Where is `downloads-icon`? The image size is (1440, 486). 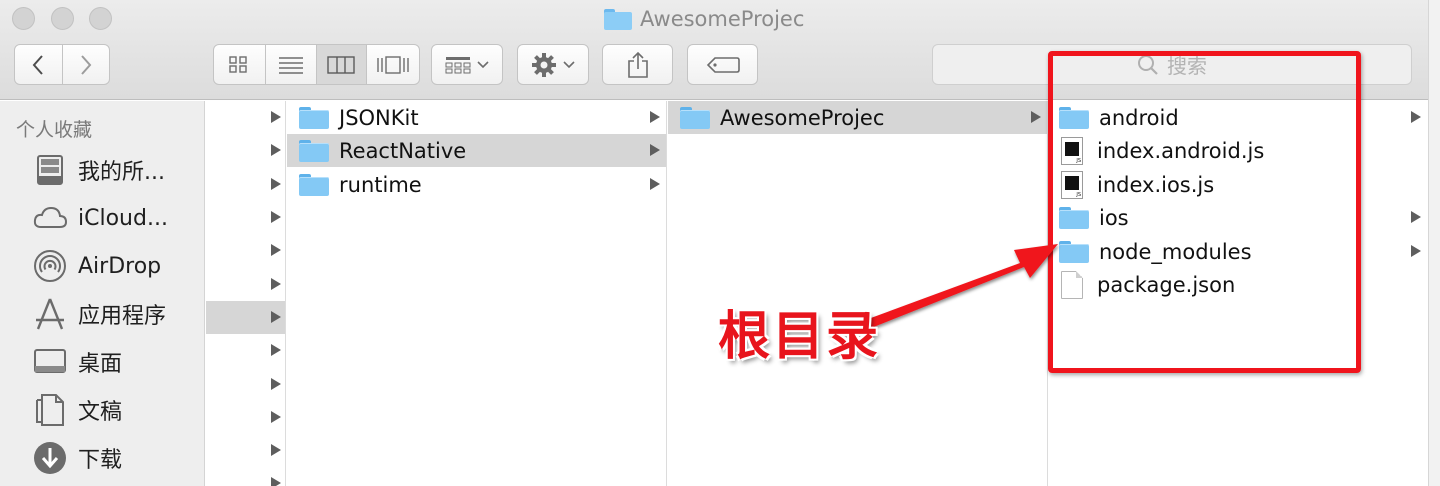
downloads-icon is located at coordinates (50, 458).